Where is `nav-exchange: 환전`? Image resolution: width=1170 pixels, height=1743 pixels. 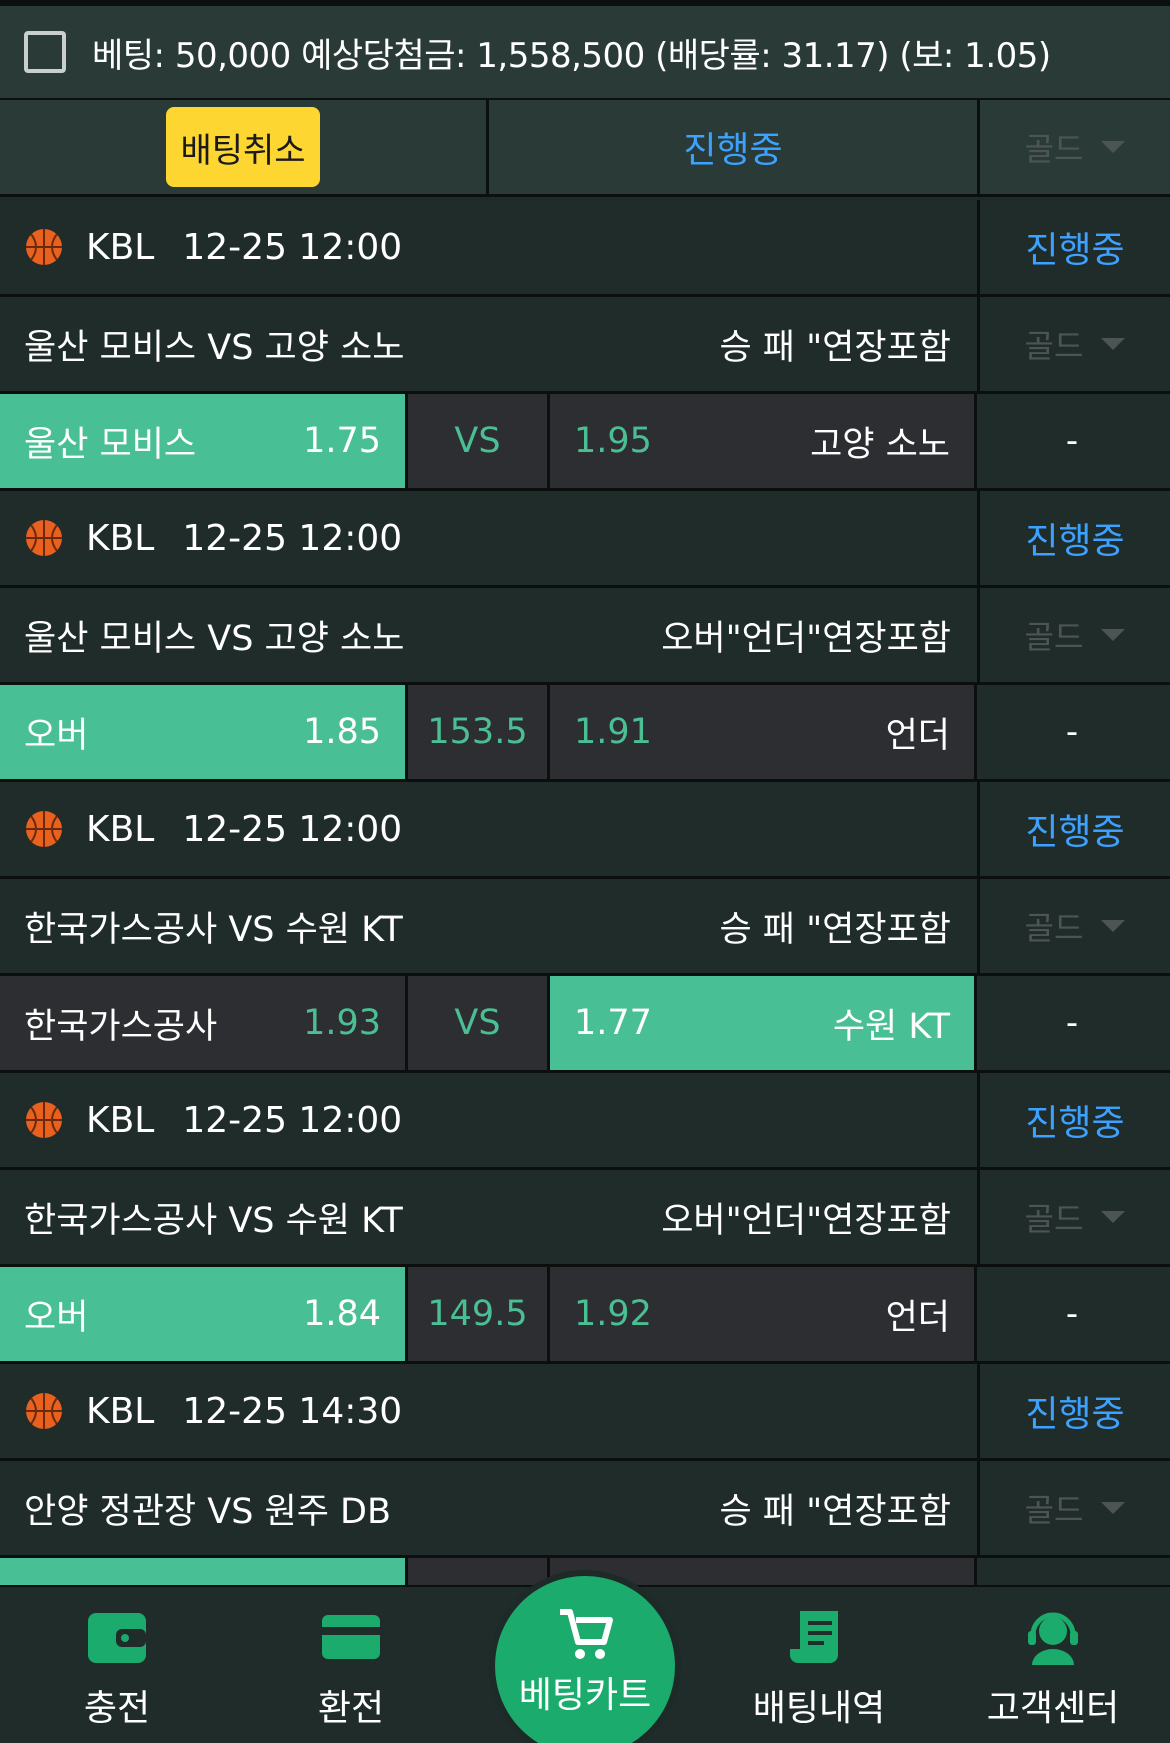
nav-exchange: 환전 is located at coordinates (351, 1669).